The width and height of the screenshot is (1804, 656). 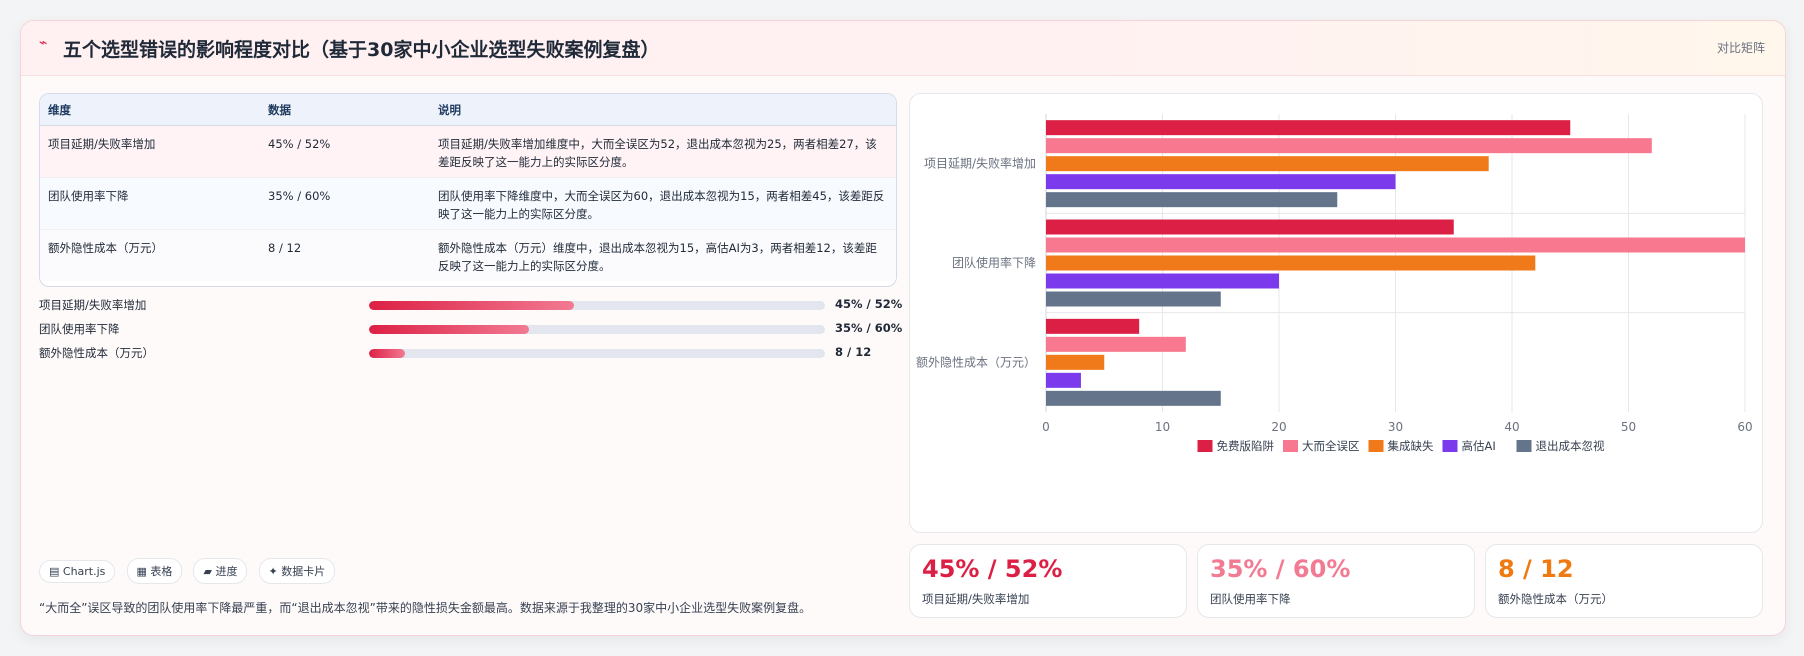 I want to click on progress-row: 额外隐性成本（万元） 8 / 12, so click(x=467, y=353).